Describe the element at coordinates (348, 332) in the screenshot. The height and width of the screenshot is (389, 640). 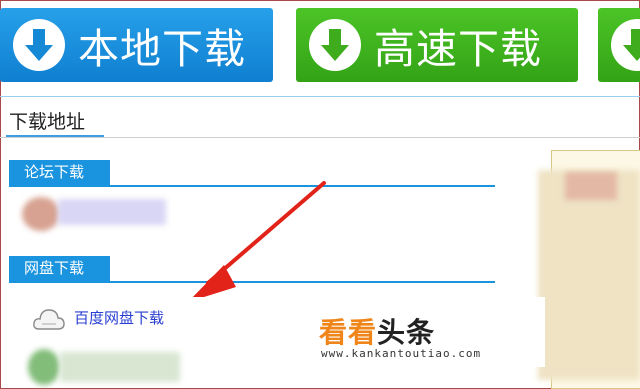
I see `watermark-brand-orange: 看看` at that location.